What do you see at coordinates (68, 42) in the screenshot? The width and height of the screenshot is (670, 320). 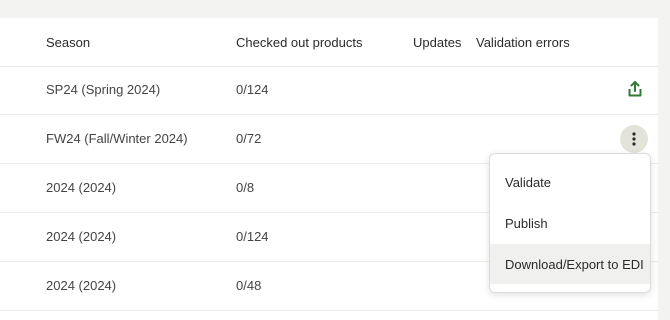 I see `column-header-season: Season` at bounding box center [68, 42].